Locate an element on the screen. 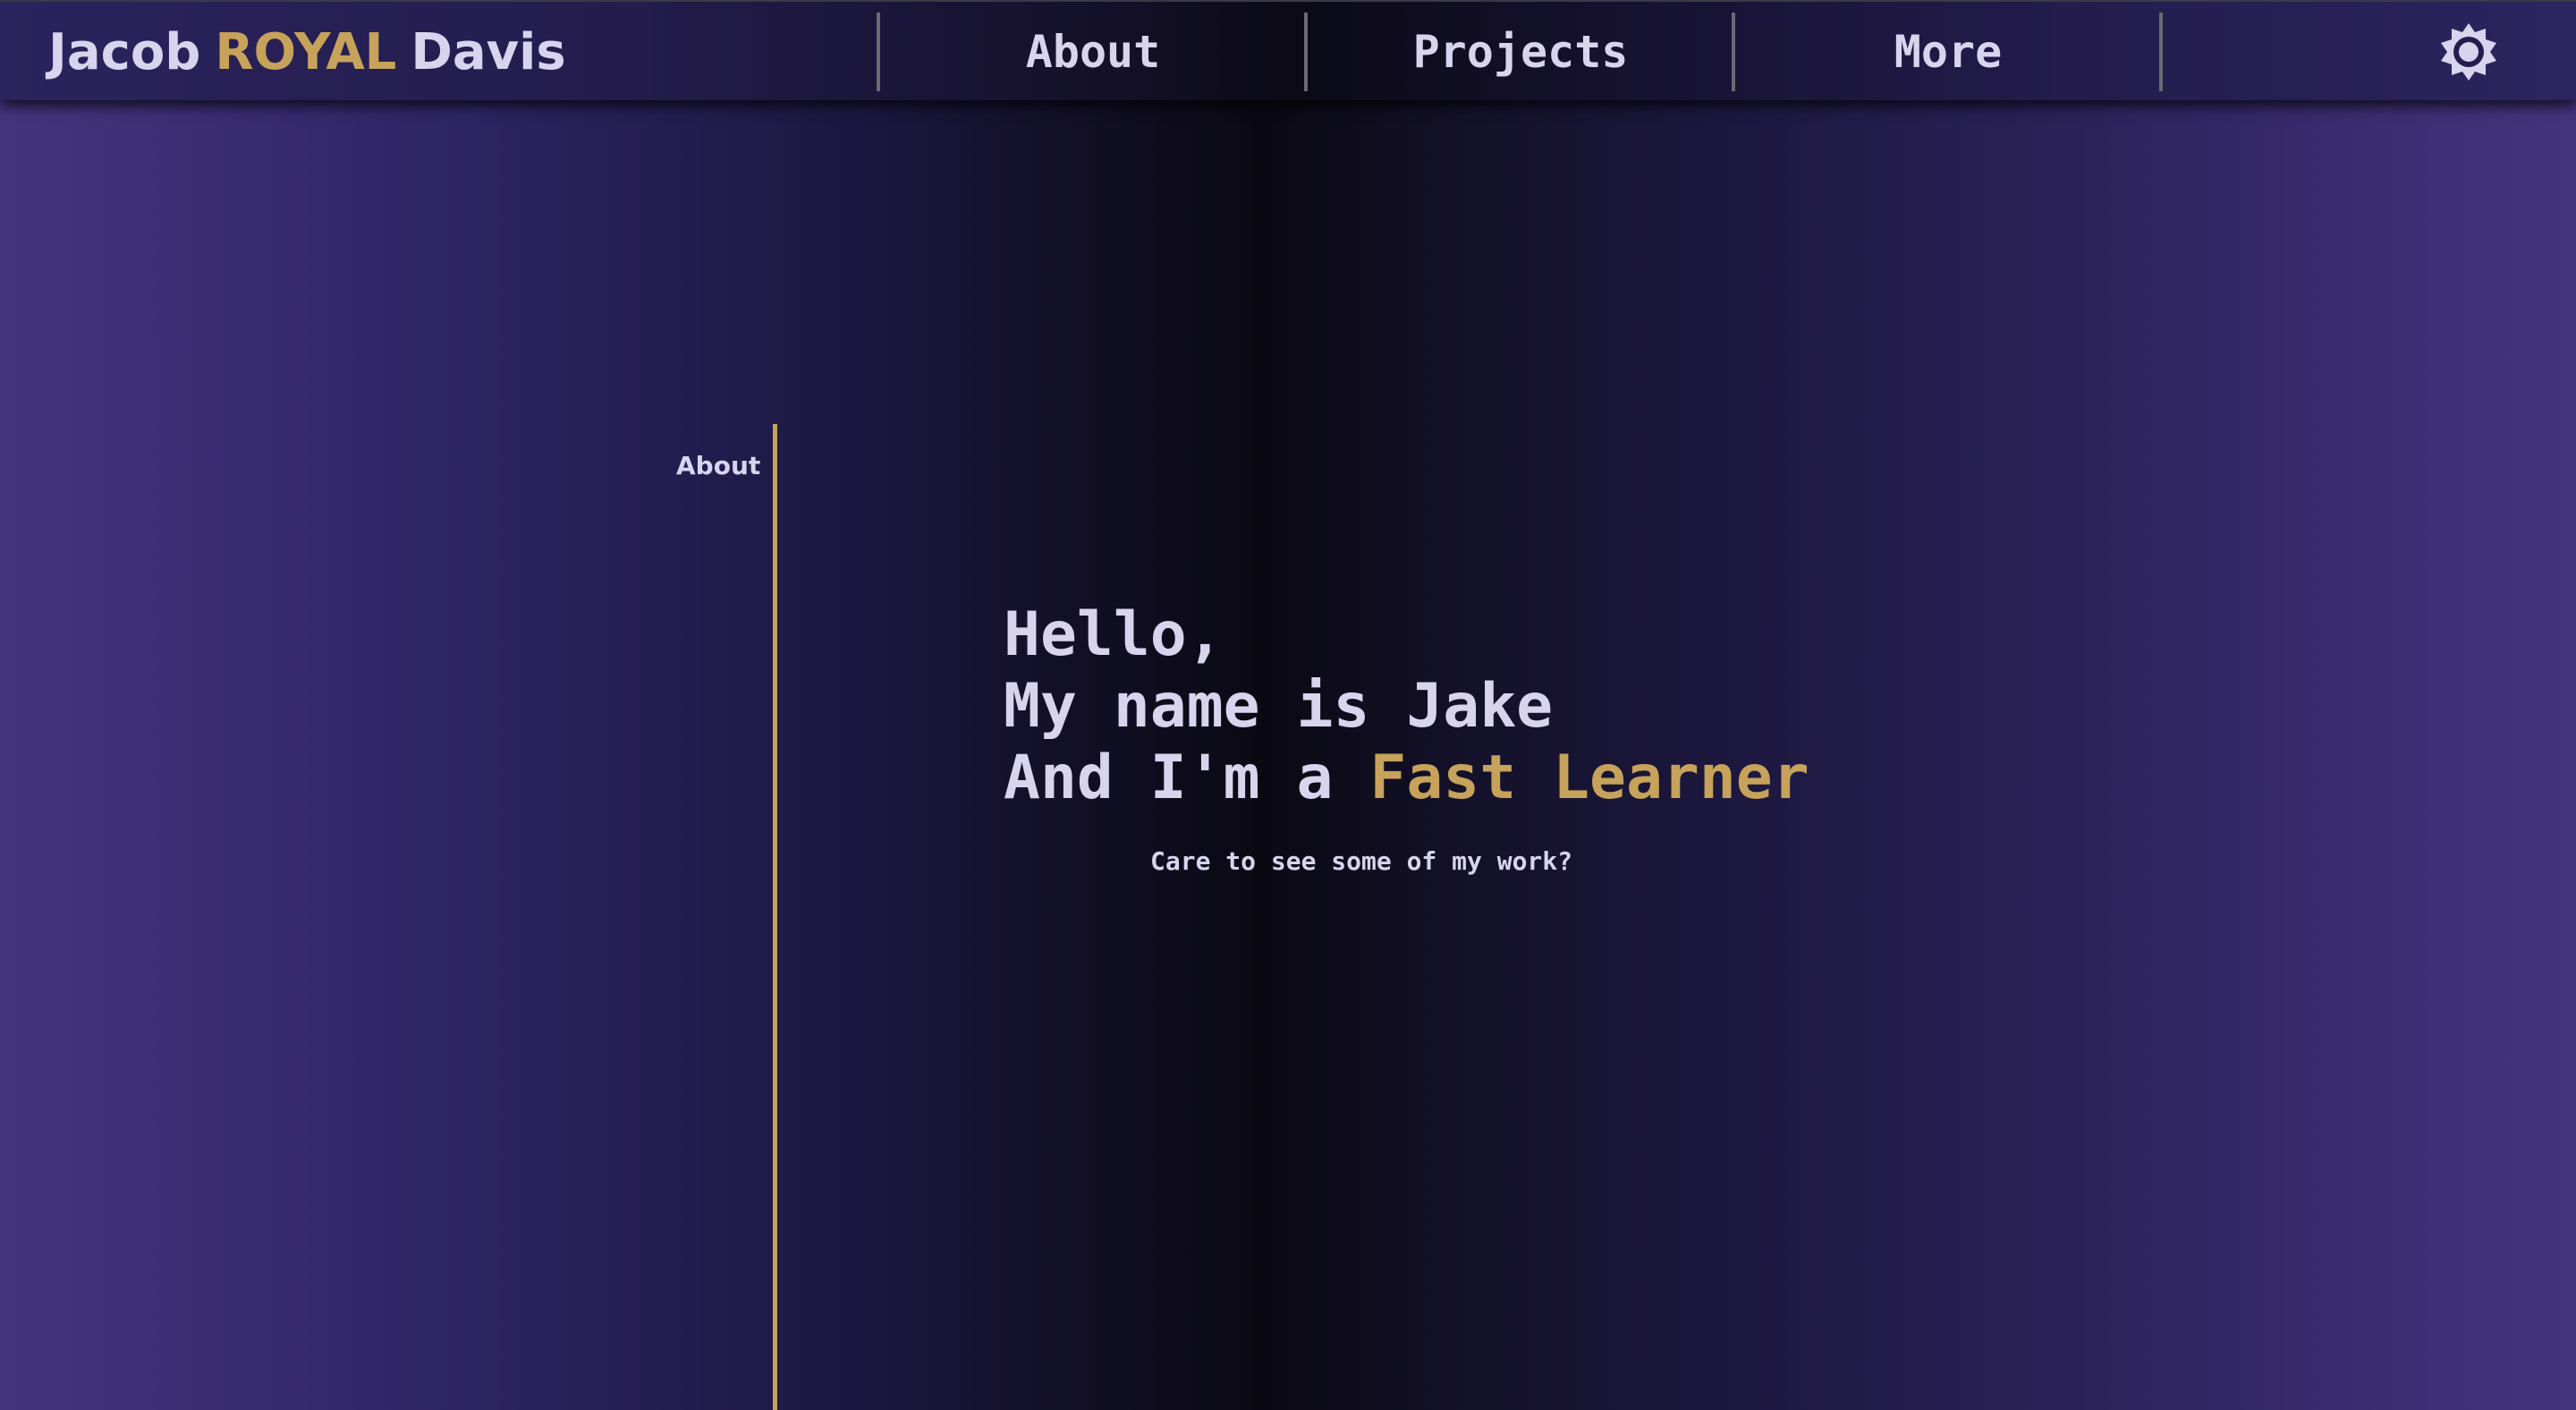  site-brand: Jacob ROYAL Davis is located at coordinates (307, 52).